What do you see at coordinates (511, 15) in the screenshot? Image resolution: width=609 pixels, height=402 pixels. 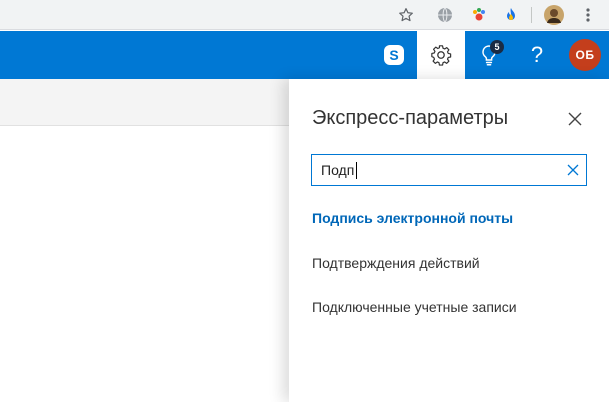 I see `flame-extension-icon` at bounding box center [511, 15].